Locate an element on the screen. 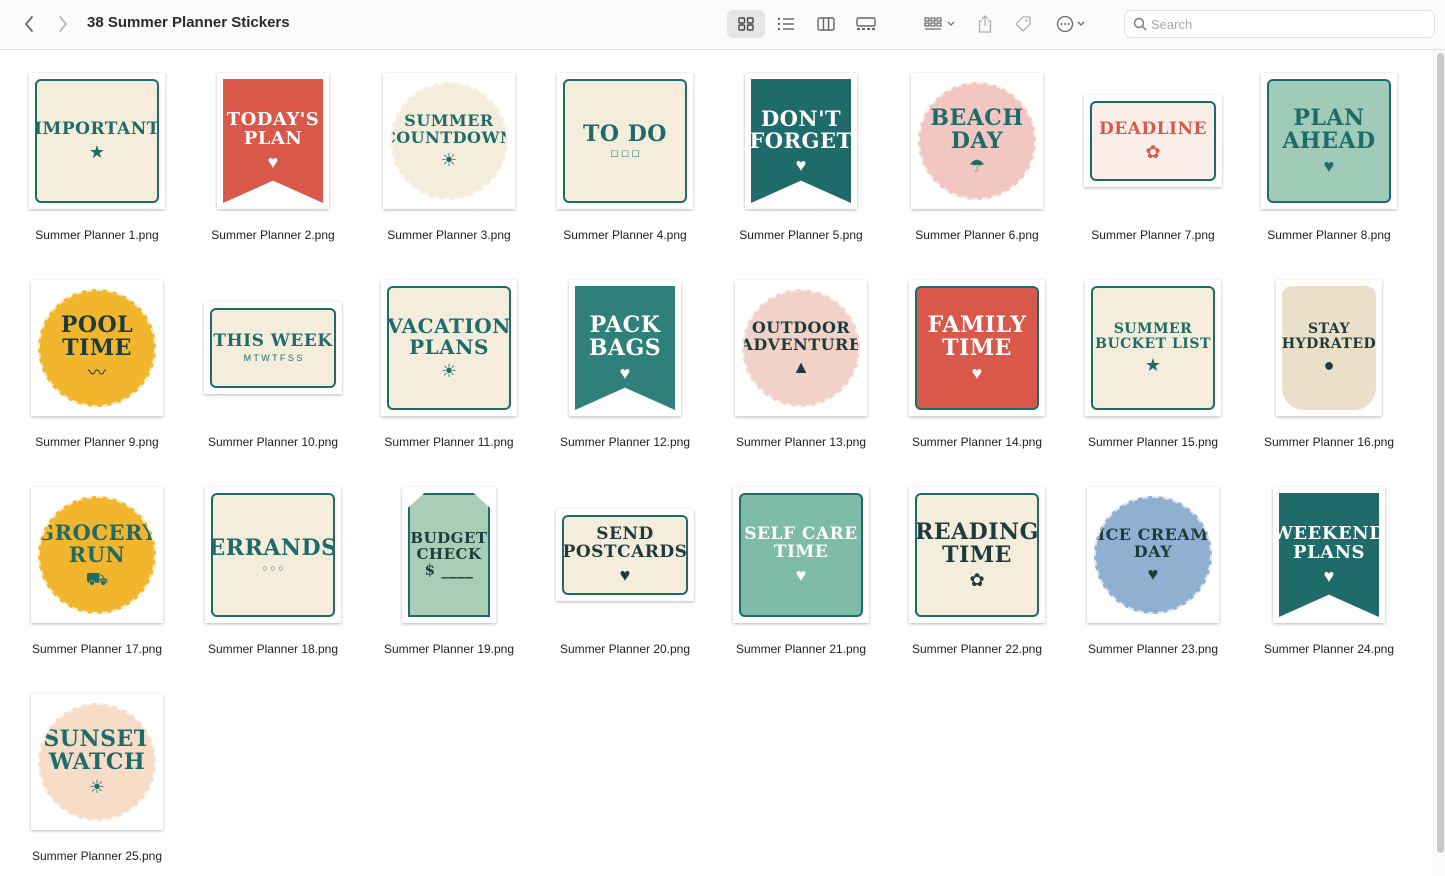  file-thumbnail: DEADLINE ✿ is located at coordinates (1153, 141).